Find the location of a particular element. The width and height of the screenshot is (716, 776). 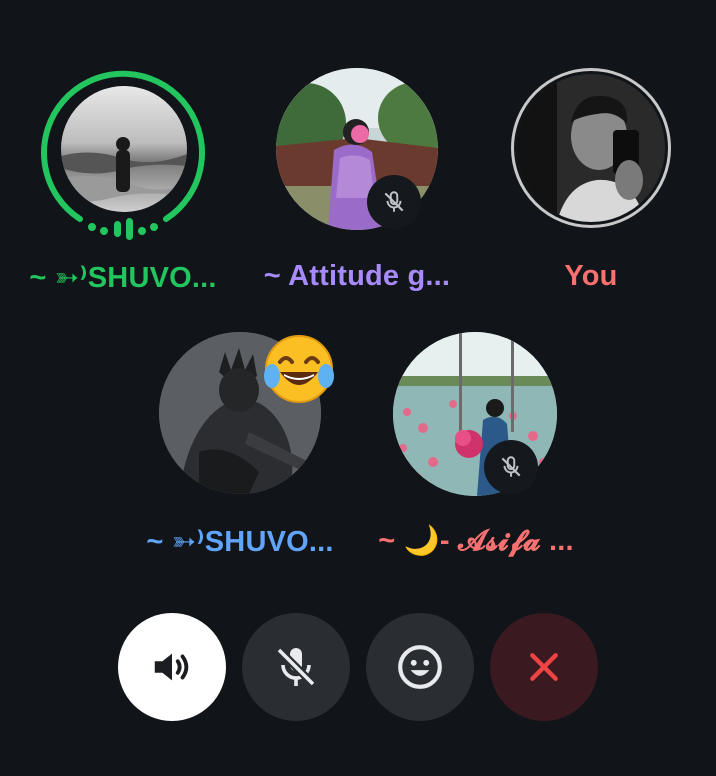

reaction-button is located at coordinates (420, 667).